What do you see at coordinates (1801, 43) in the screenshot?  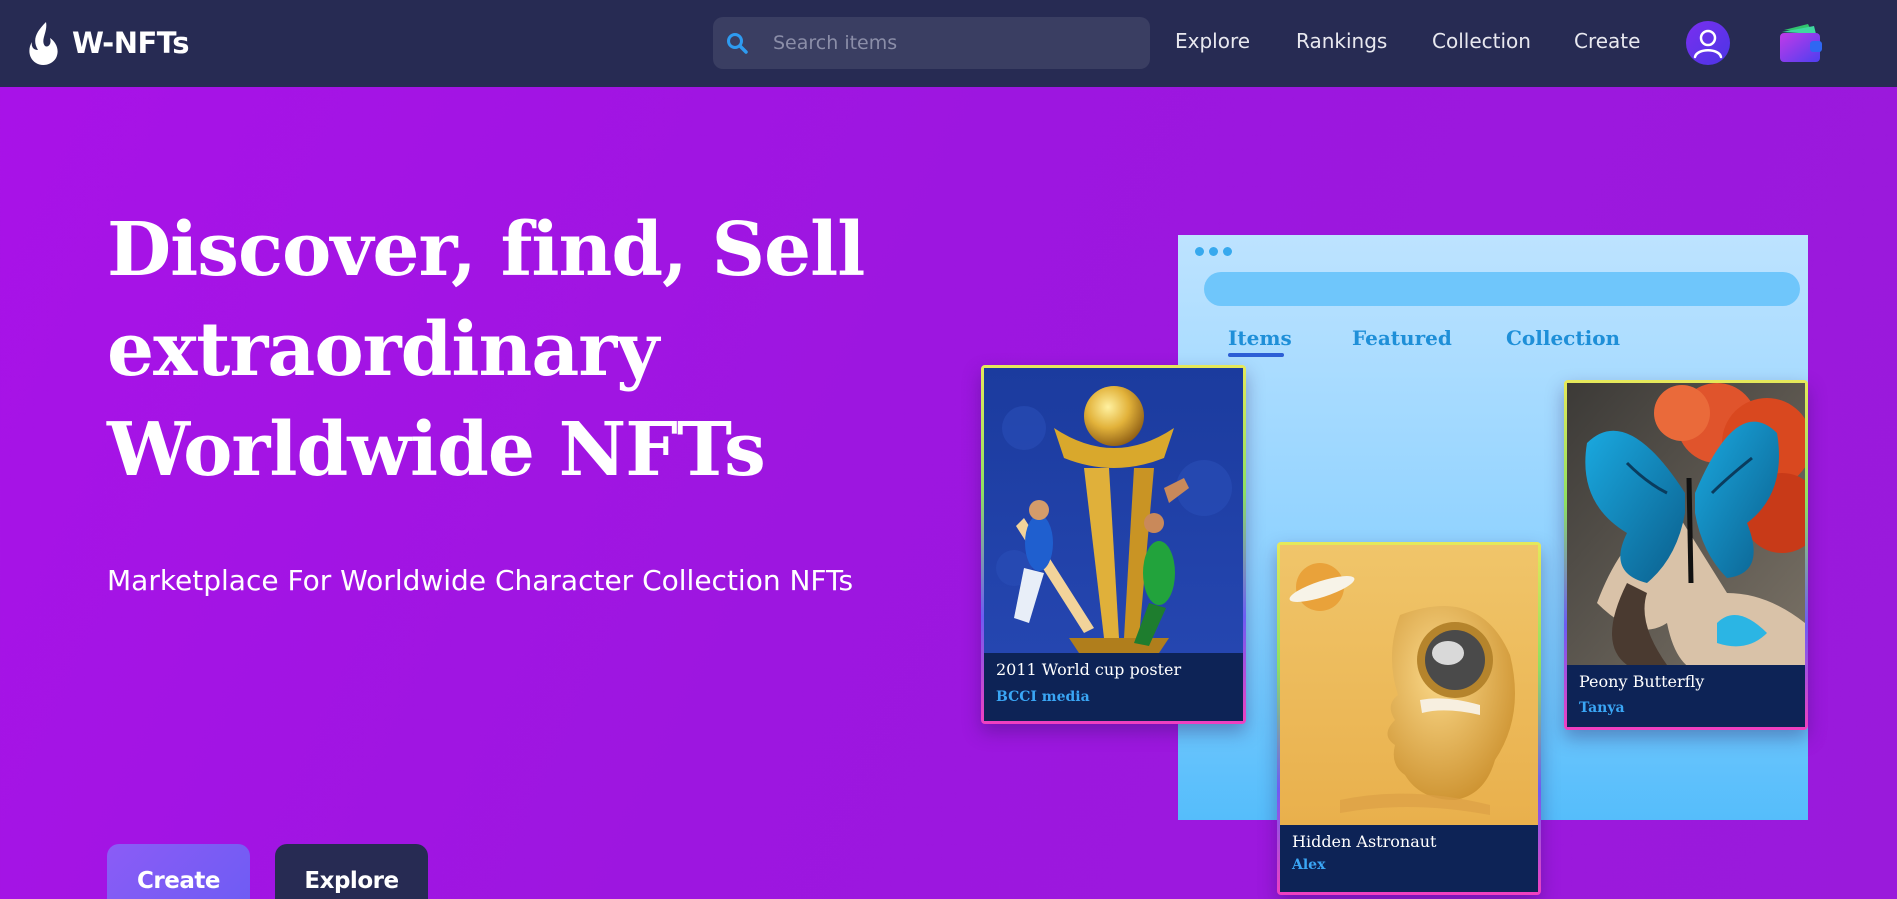 I see `wallet-icon` at bounding box center [1801, 43].